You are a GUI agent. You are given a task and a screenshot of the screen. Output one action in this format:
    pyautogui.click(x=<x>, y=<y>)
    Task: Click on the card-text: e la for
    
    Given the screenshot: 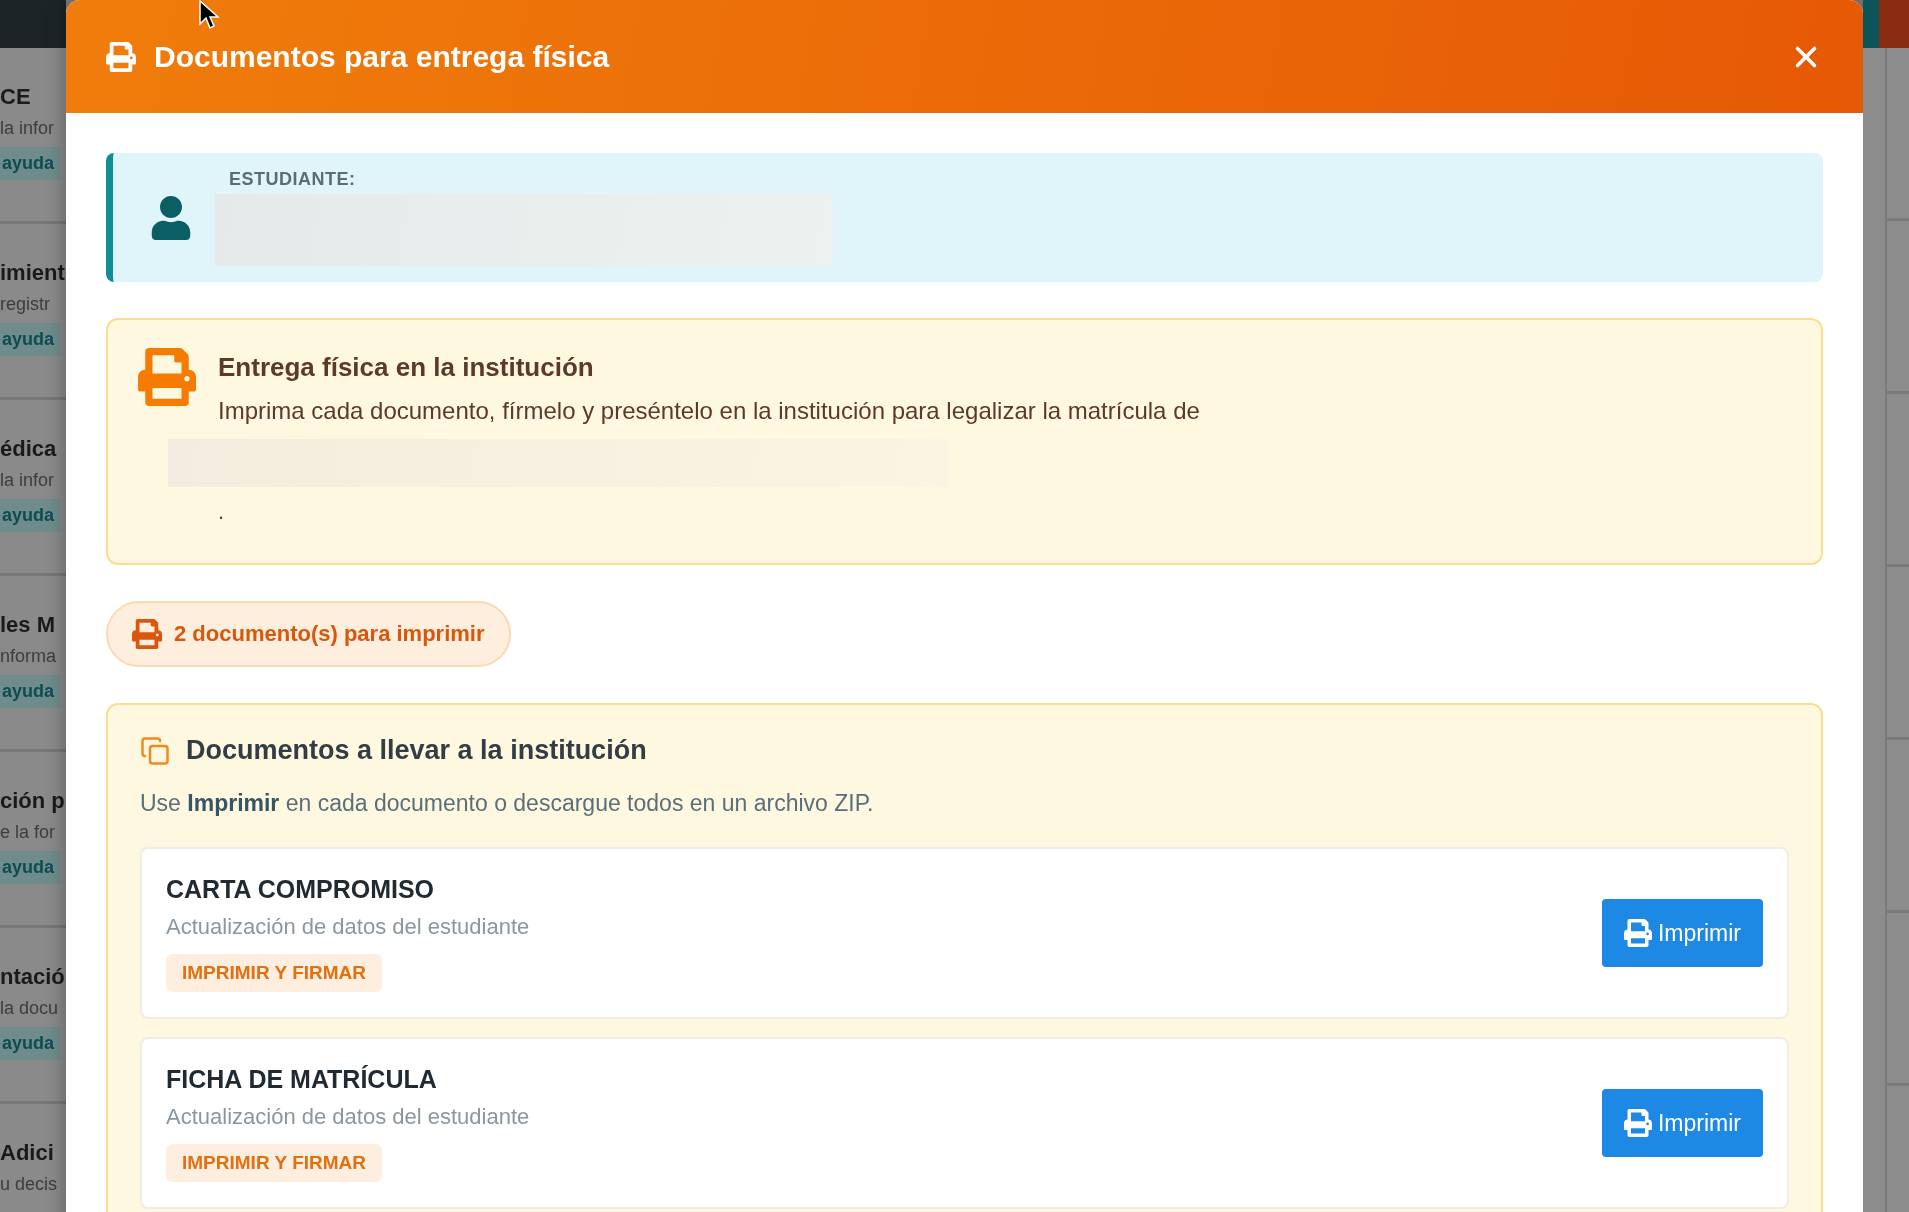 What is the action you would take?
    pyautogui.click(x=28, y=832)
    